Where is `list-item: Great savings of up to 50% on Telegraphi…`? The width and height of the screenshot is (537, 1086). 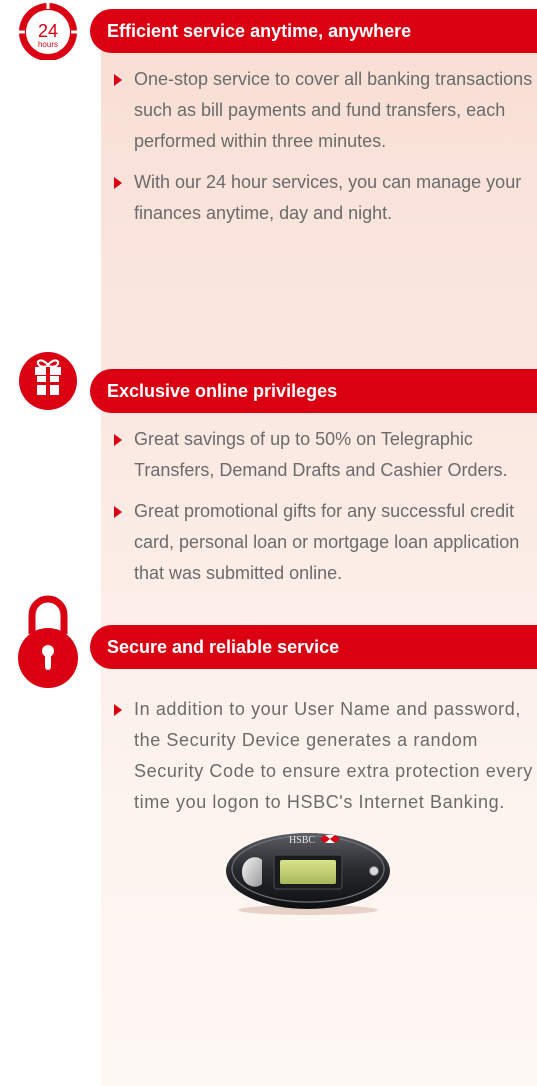 list-item: Great savings of up to 50% on Telegraphi… is located at coordinates (323, 455).